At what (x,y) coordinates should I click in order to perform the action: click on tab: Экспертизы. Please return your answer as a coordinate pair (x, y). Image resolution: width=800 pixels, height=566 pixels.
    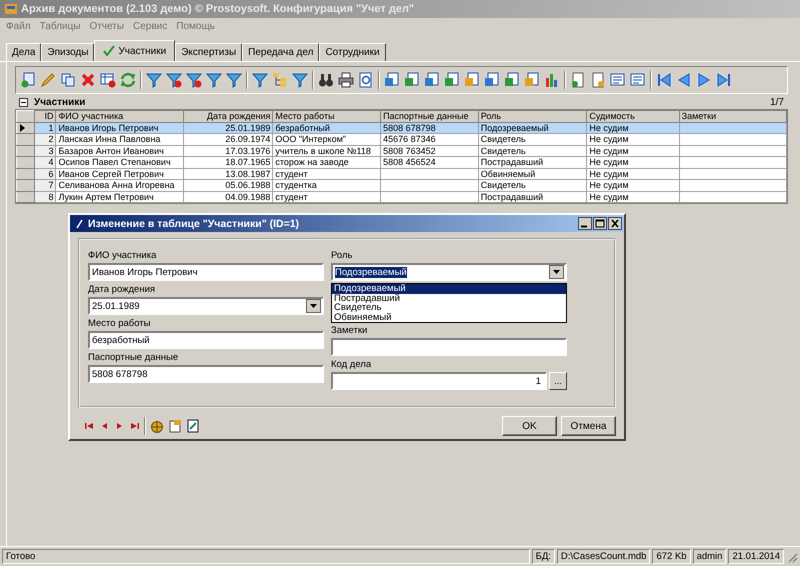
    Looking at the image, I should click on (208, 52).